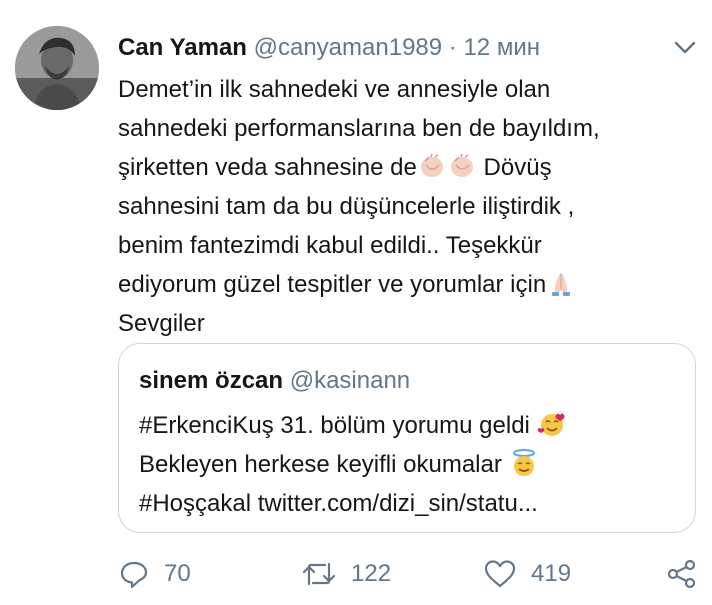 The width and height of the screenshot is (712, 605). Describe the element at coordinates (57, 68) in the screenshot. I see `avatar` at that location.